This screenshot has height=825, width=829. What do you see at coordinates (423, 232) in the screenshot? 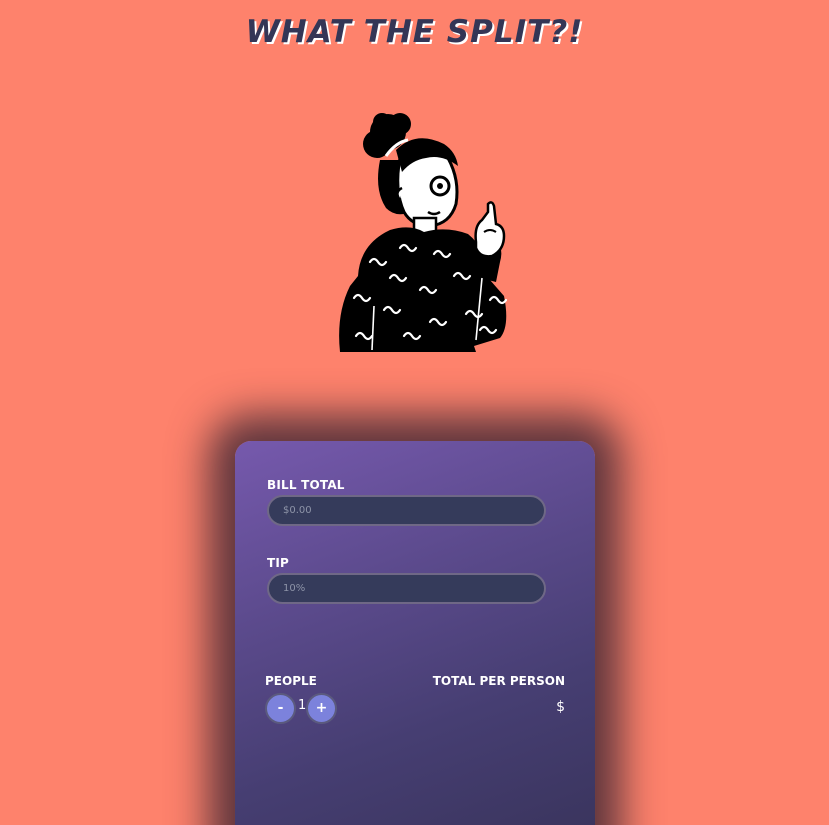
I see `person-pointing-illustration` at bounding box center [423, 232].